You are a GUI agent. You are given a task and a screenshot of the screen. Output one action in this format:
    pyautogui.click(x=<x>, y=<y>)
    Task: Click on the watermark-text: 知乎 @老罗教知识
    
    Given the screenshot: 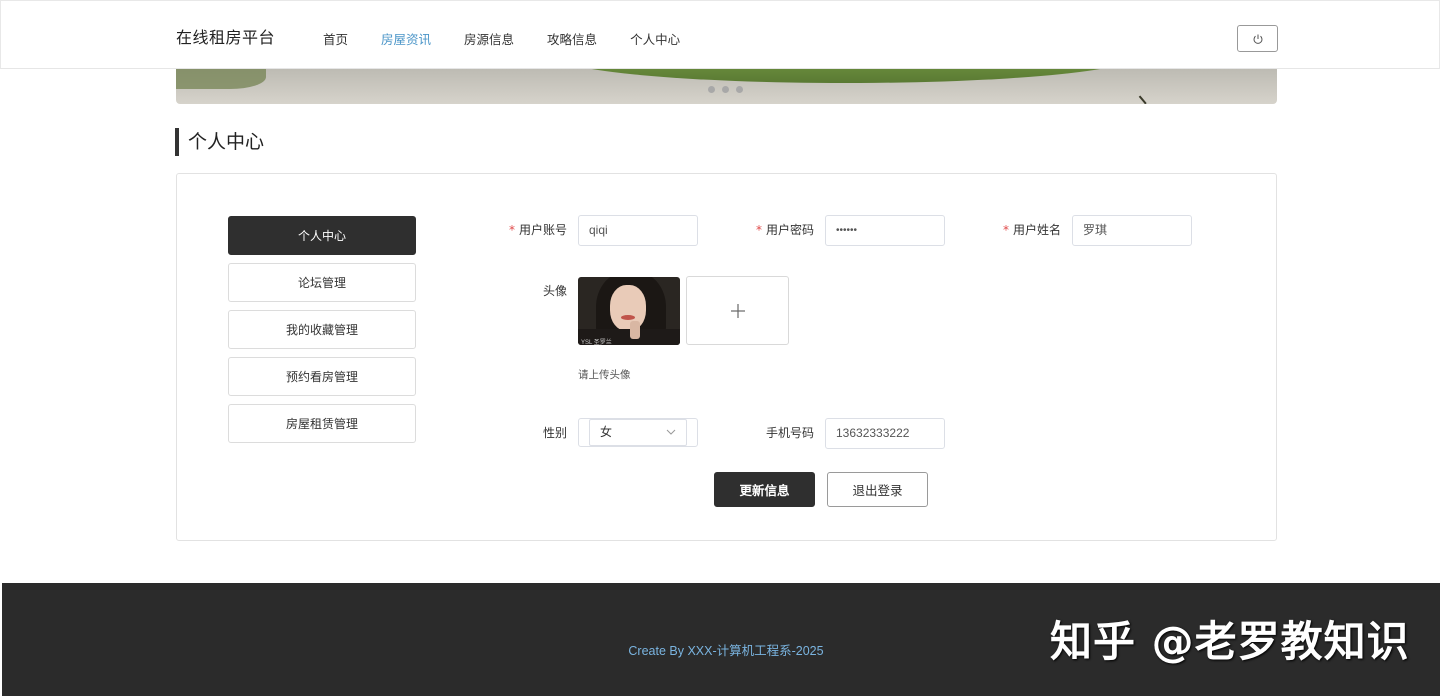 What is the action you would take?
    pyautogui.click(x=1230, y=641)
    